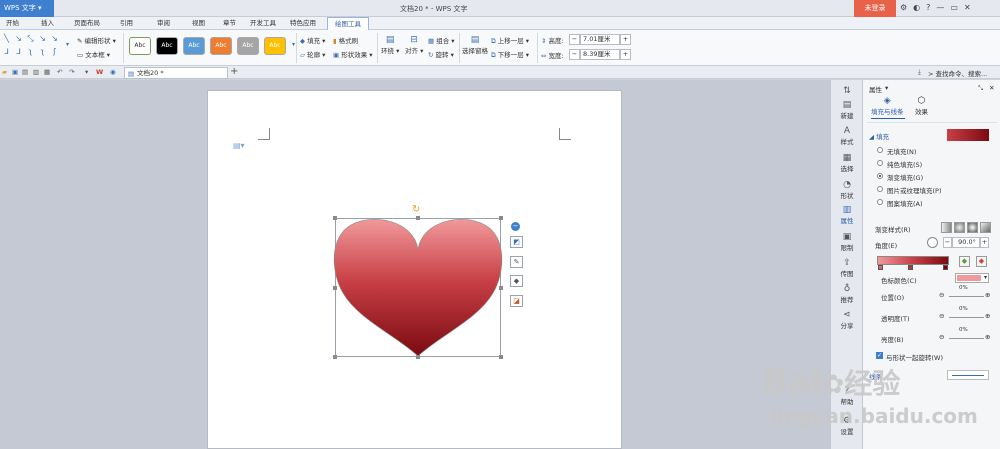  Describe the element at coordinates (229, 23) in the screenshot. I see `tab-section: 章节` at that location.